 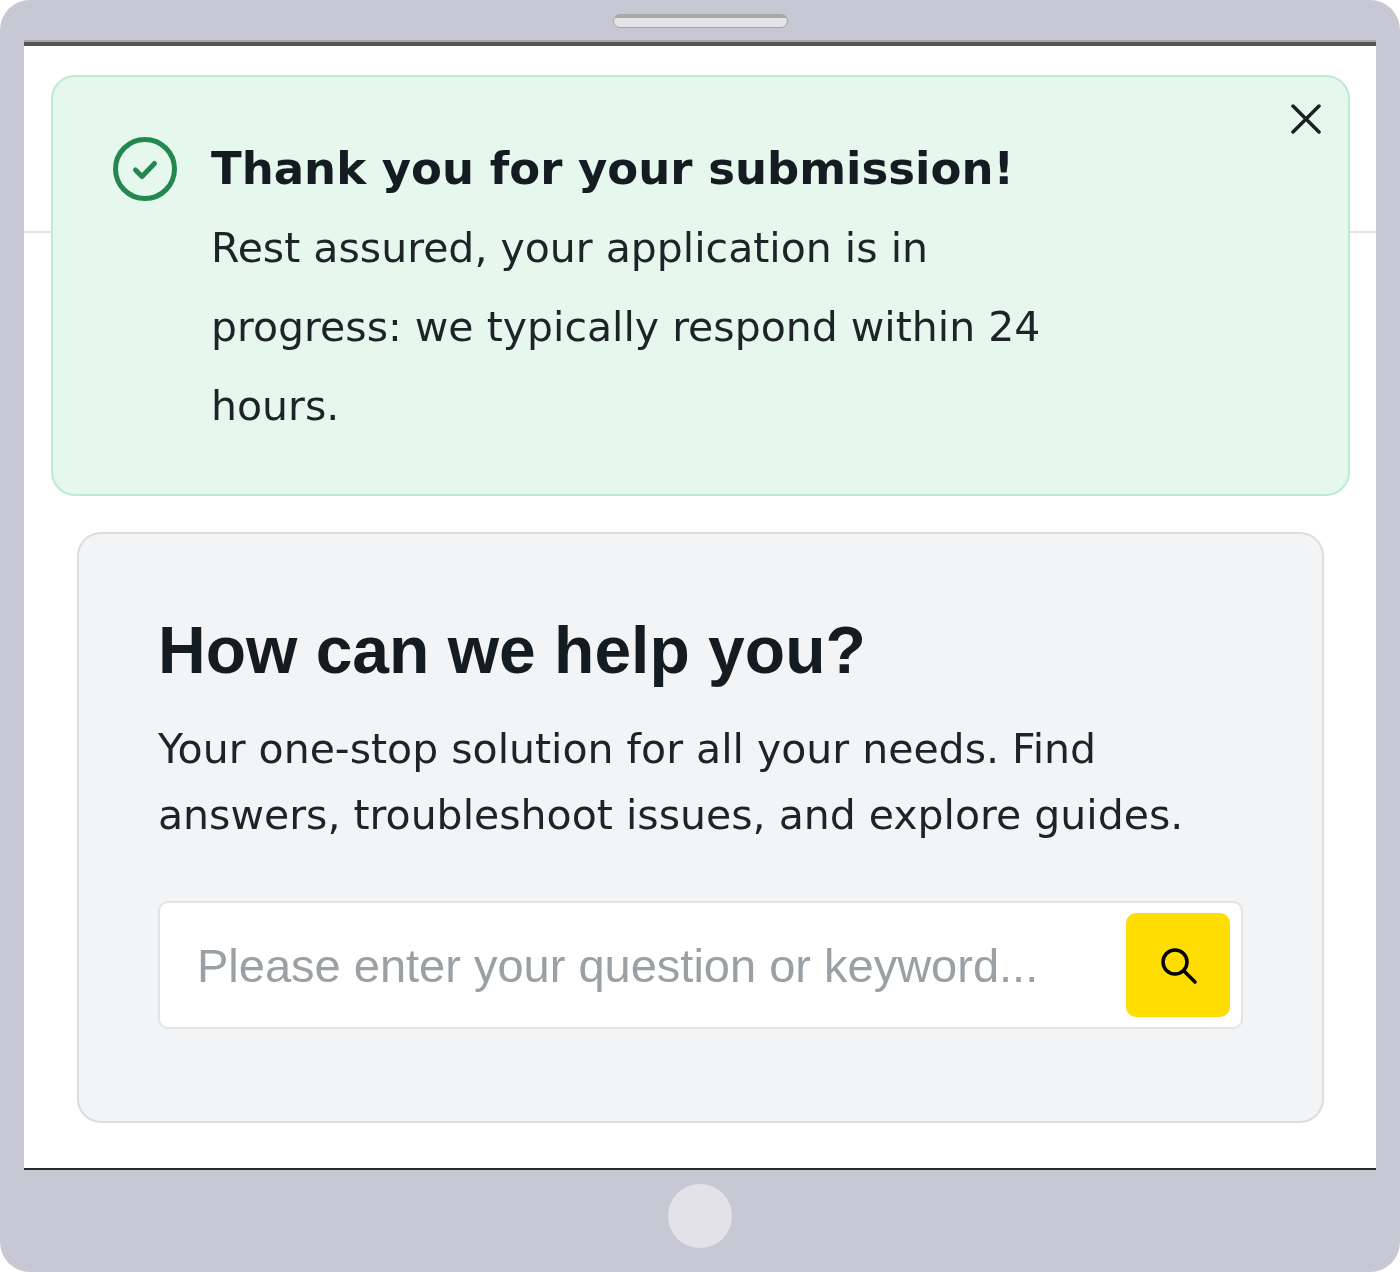 I want to click on banner-title: Thank you for your submission!, so click(x=613, y=169).